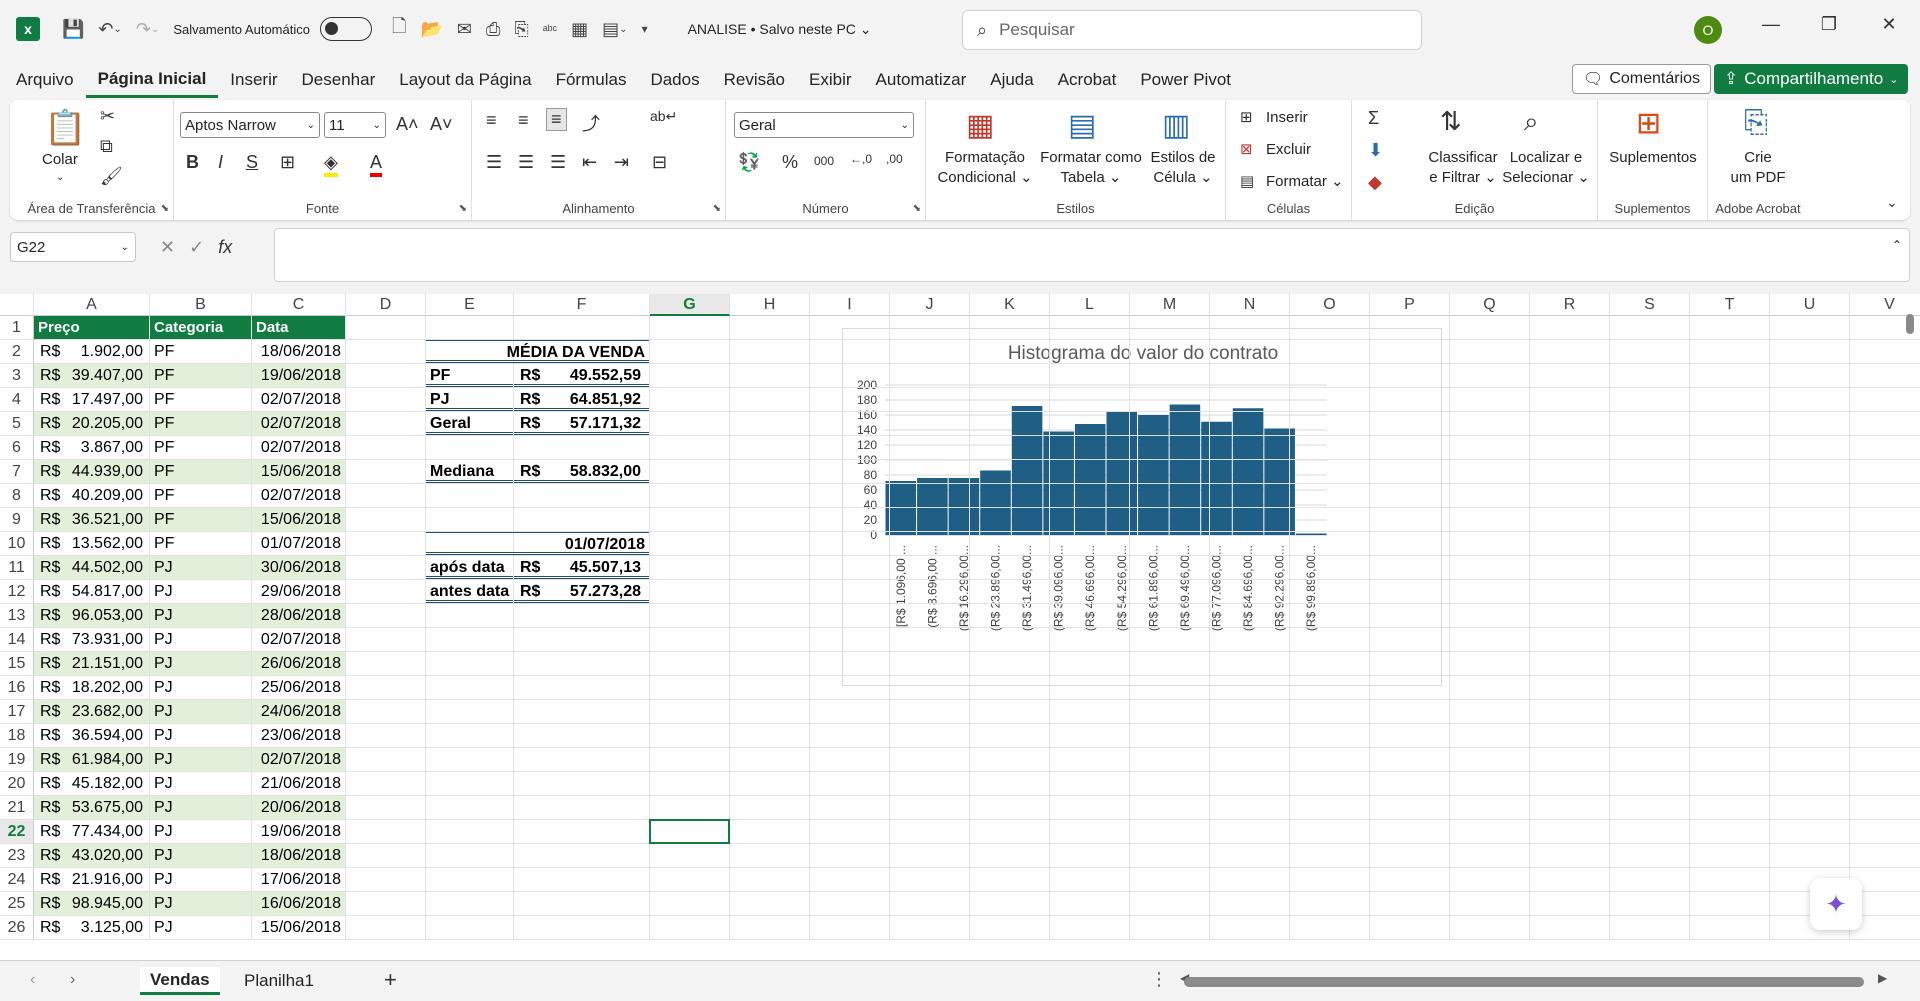  Describe the element at coordinates (91, 591) in the screenshot. I see `price-cell: R$ 54.817,00` at that location.